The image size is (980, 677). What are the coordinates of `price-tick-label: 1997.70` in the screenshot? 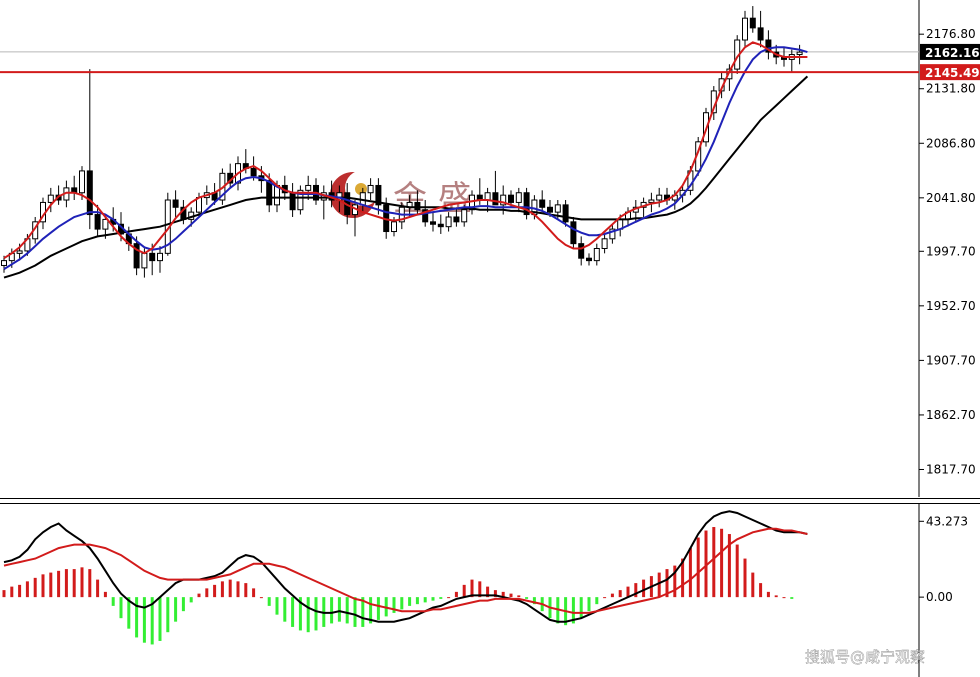 It's located at (951, 251).